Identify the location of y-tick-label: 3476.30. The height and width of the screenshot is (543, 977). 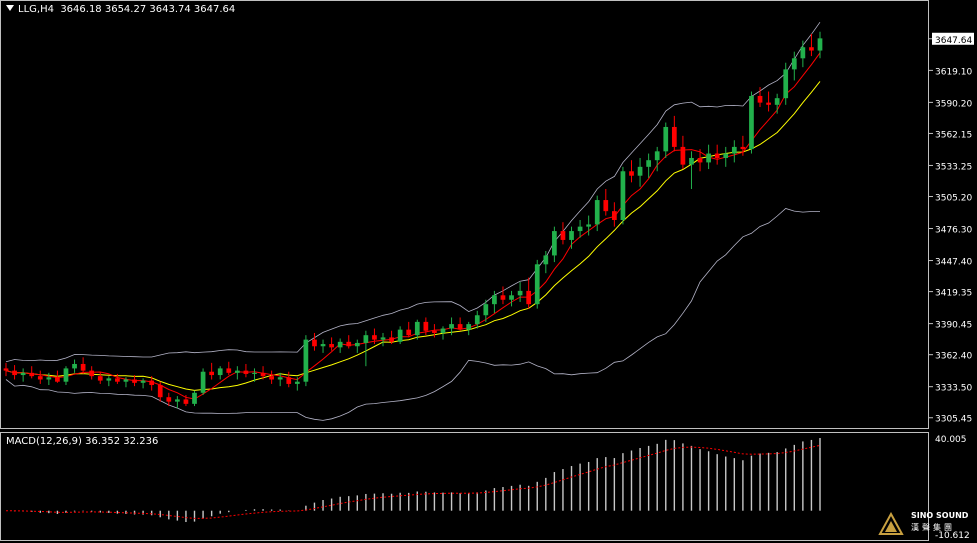
(953, 231).